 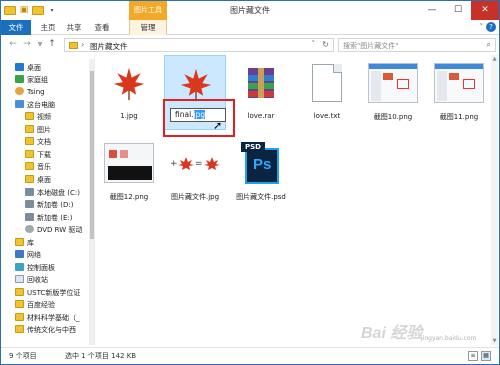 What do you see at coordinates (261, 92) in the screenshot?
I see `file-item: love.rar` at bounding box center [261, 92].